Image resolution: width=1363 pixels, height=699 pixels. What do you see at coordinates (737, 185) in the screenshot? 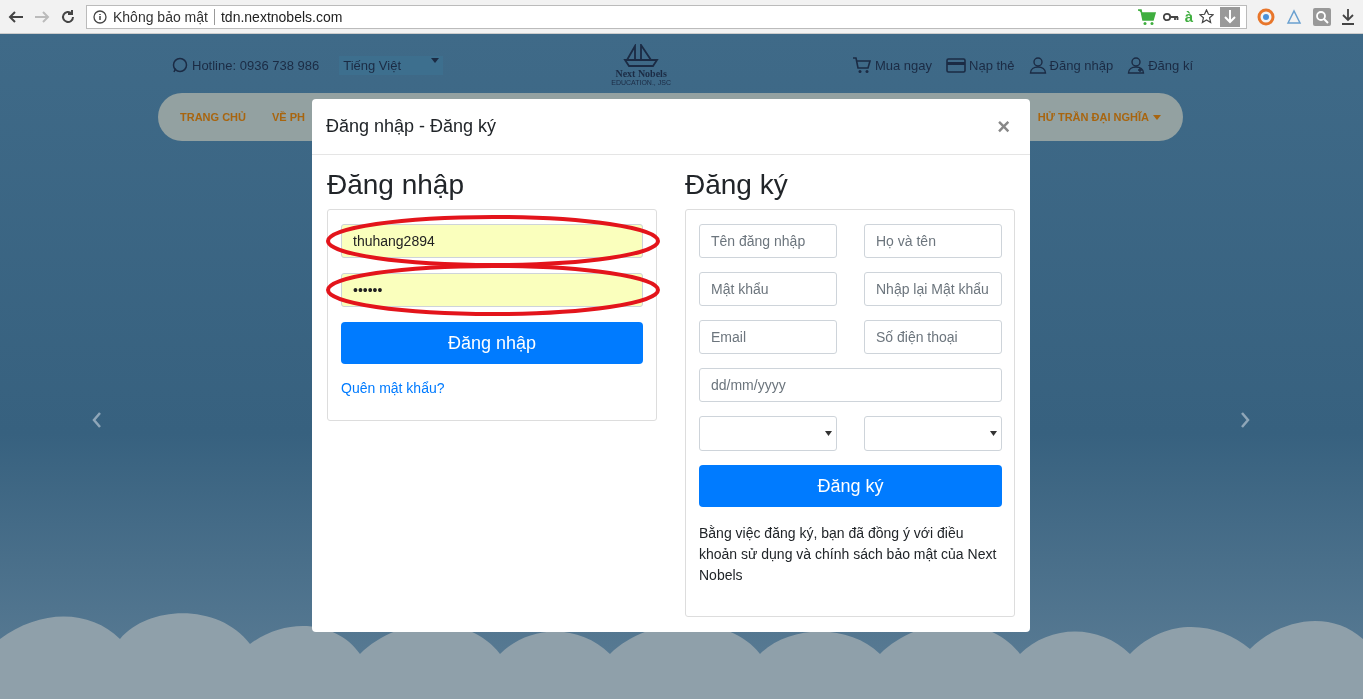
I see `register-heading: Đăng ký` at bounding box center [737, 185].